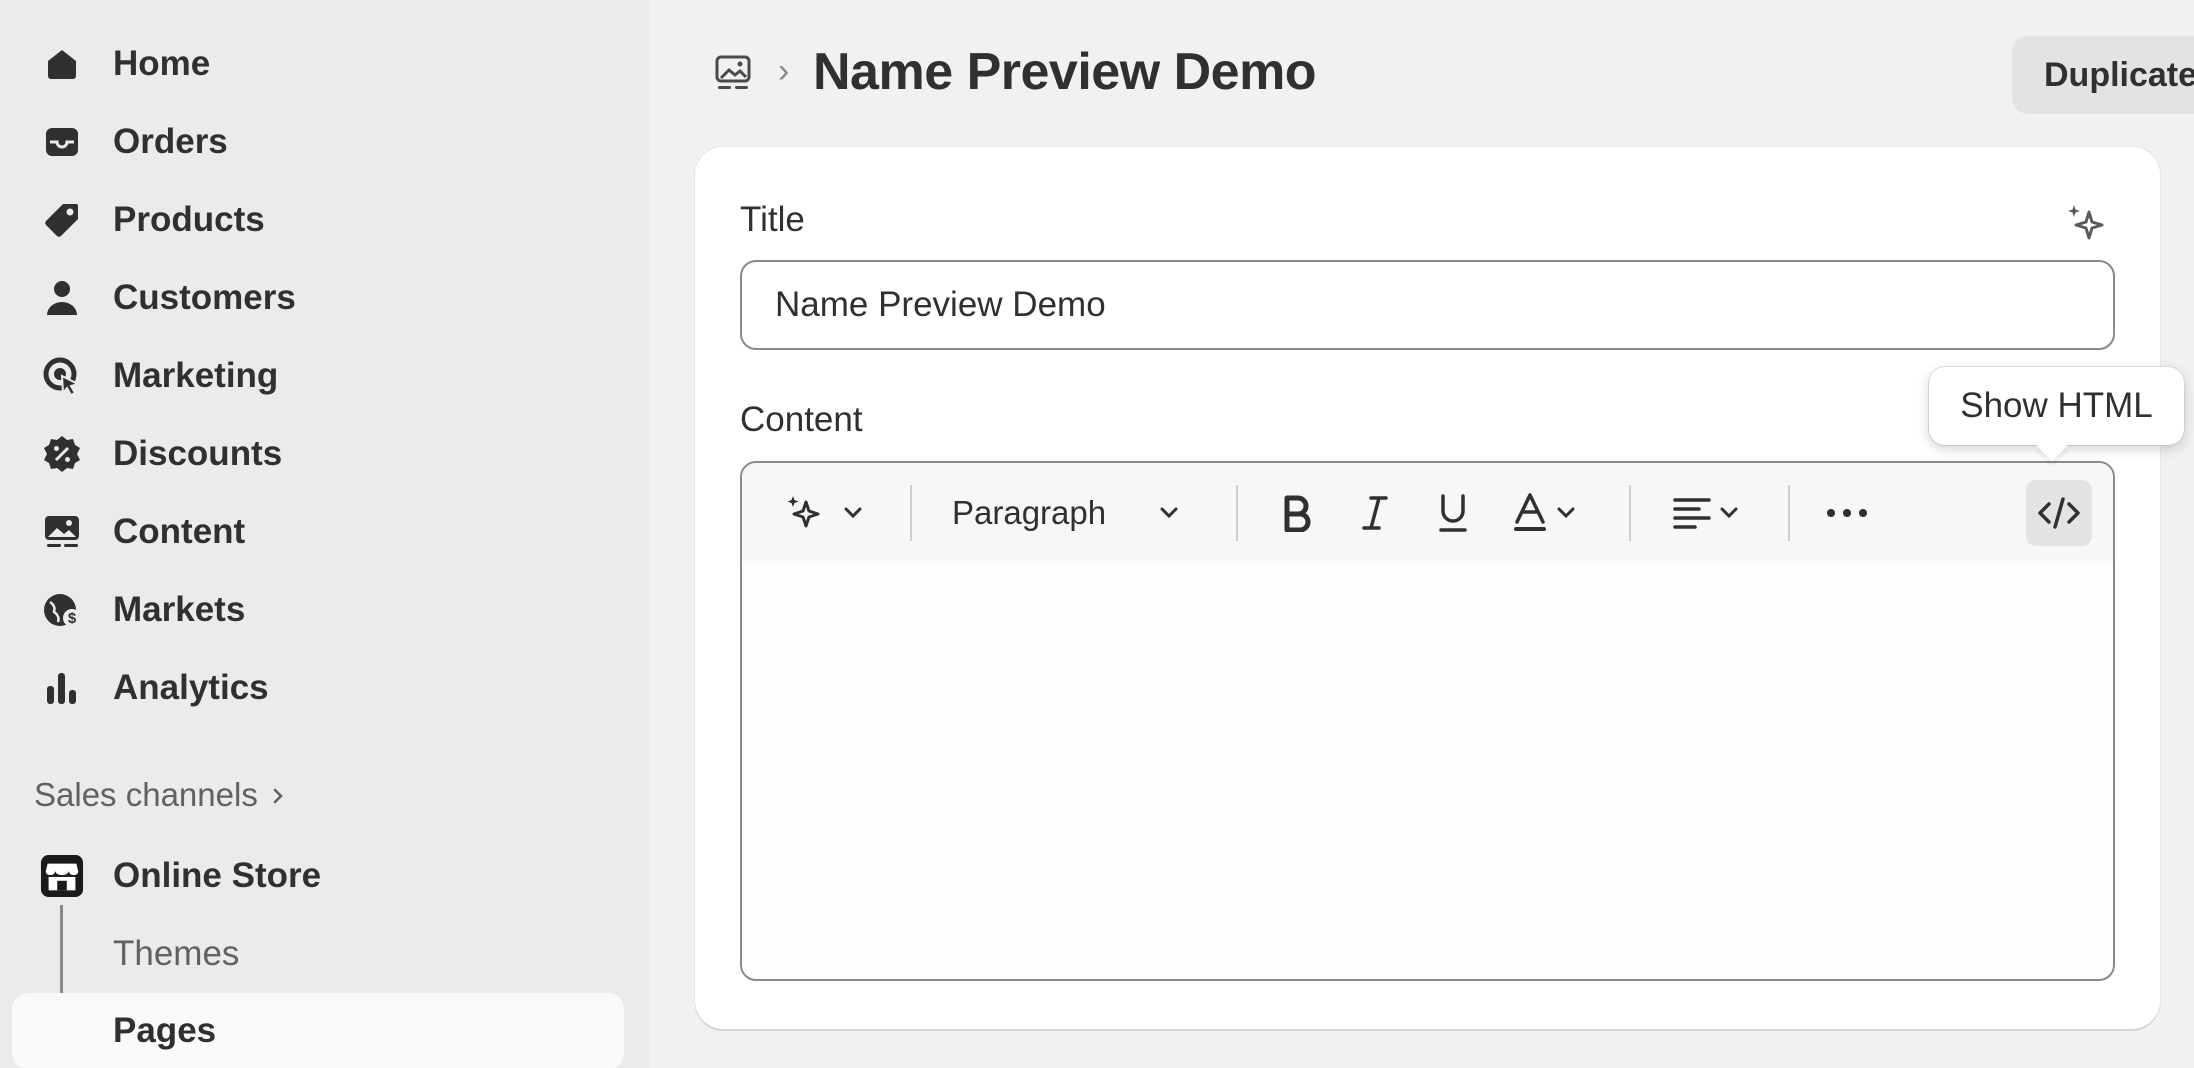 This screenshot has height=1068, width=2194. I want to click on text-color-icon, so click(1530, 512).